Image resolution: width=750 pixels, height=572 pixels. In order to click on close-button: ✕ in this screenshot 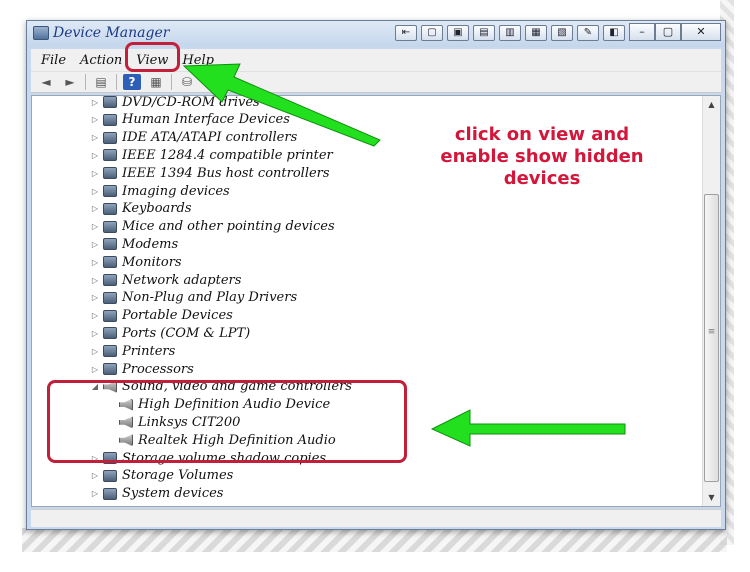, I will do `click(701, 32)`.